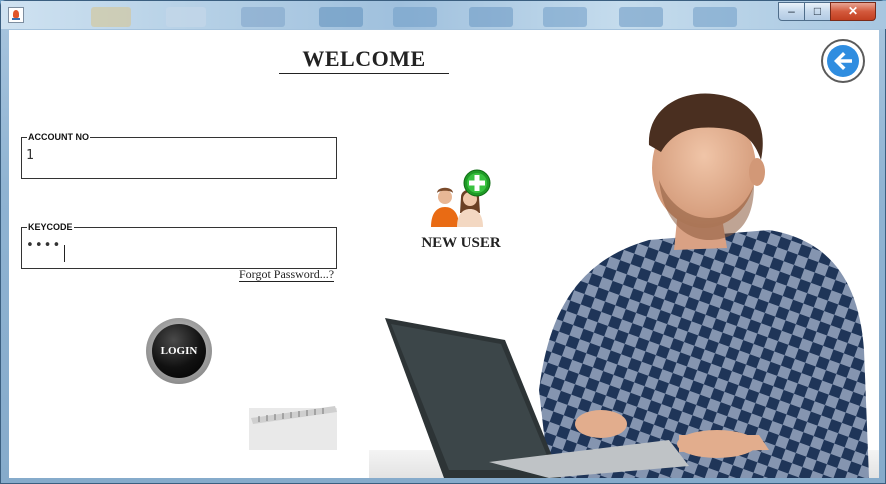  I want to click on account-no-label: ACCOUNT NO, so click(58, 137).